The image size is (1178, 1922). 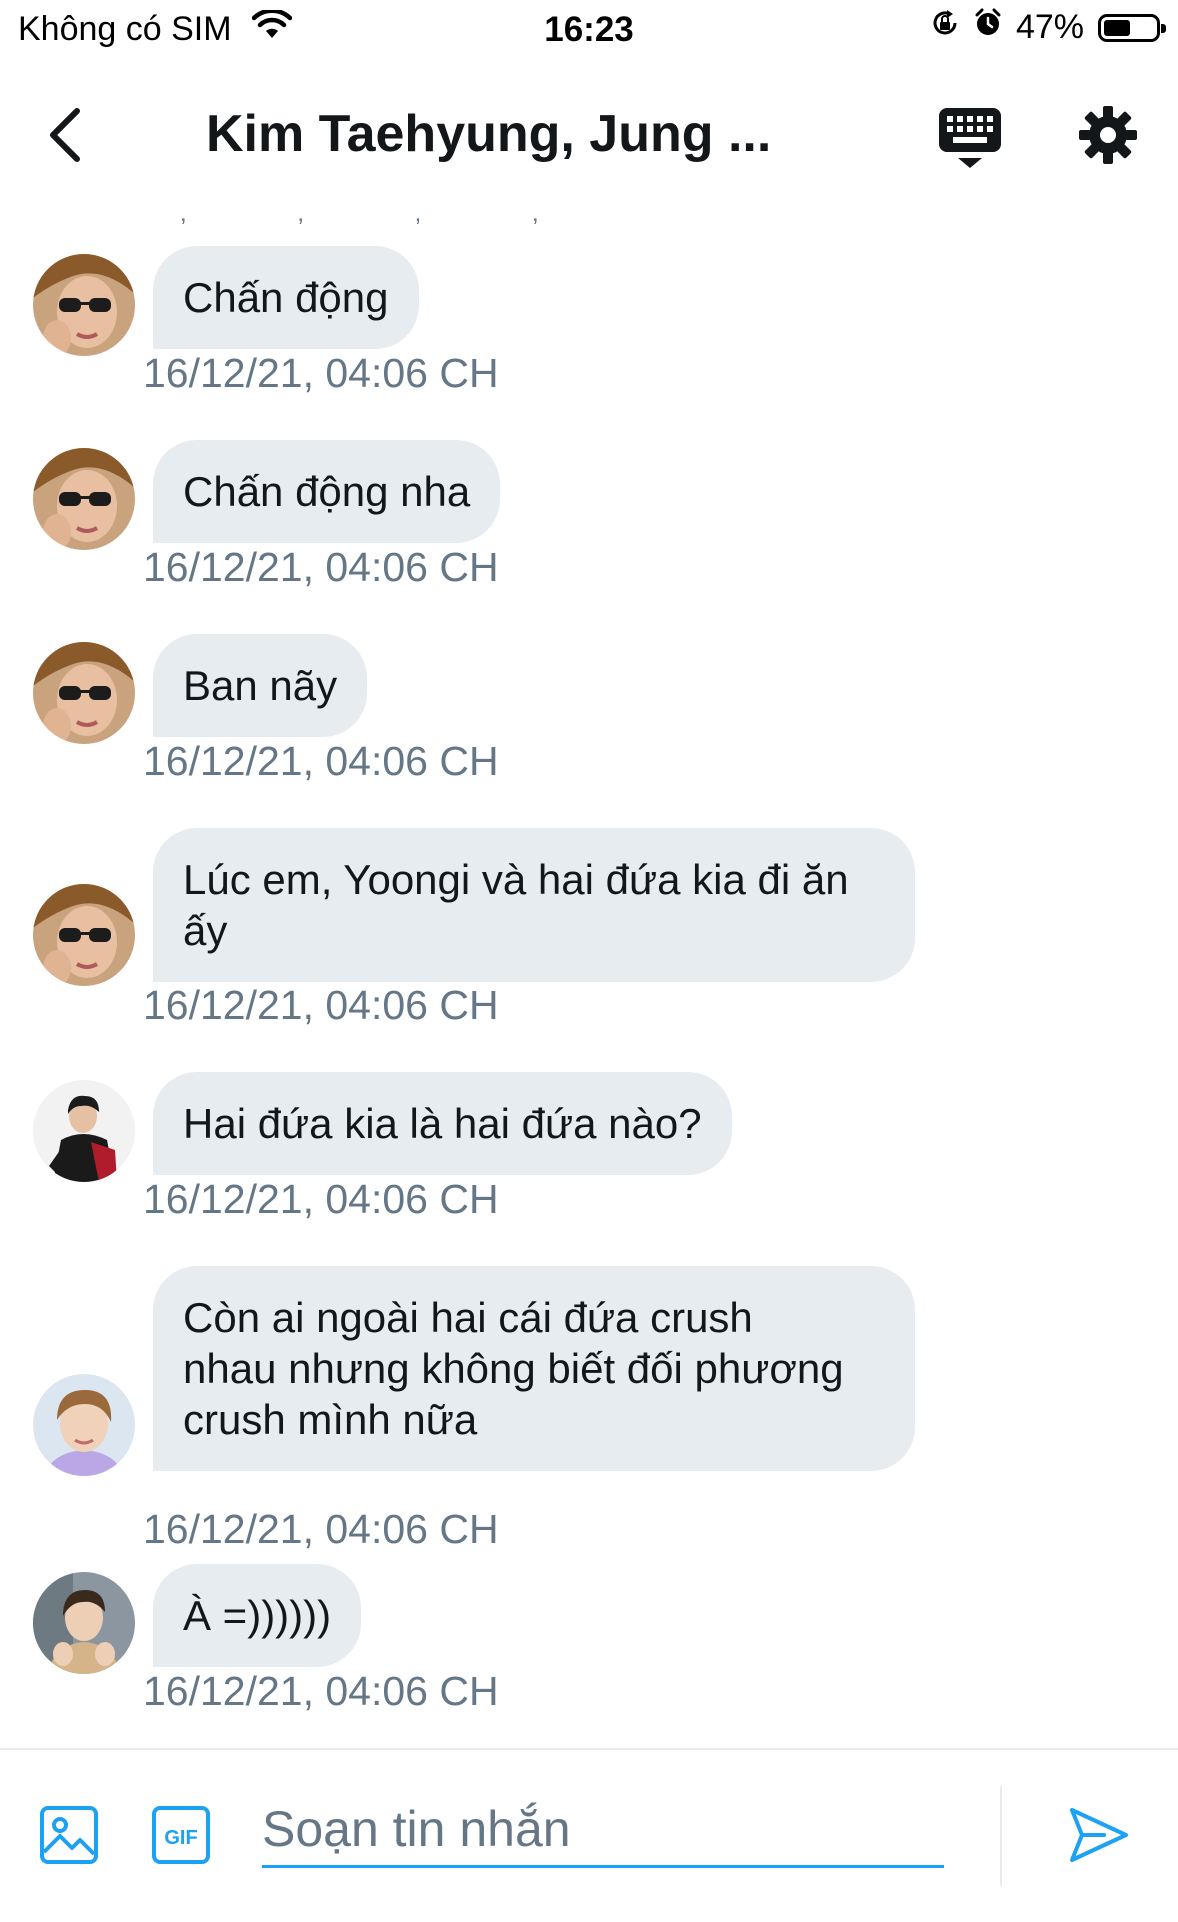 I want to click on message-input, so click(x=603, y=1830).